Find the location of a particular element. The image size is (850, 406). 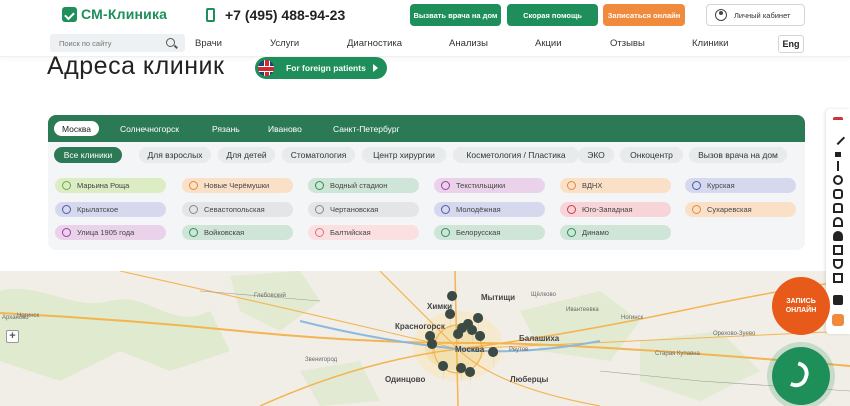

phone: +7 (495) 488-94-23 is located at coordinates (275, 15).